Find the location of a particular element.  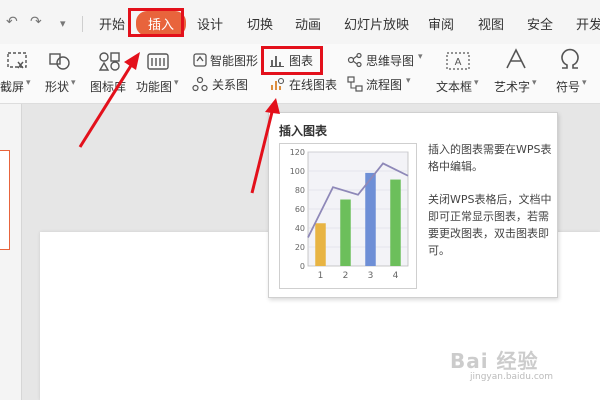

arrow-to-insert-tab is located at coordinates (109, 100).